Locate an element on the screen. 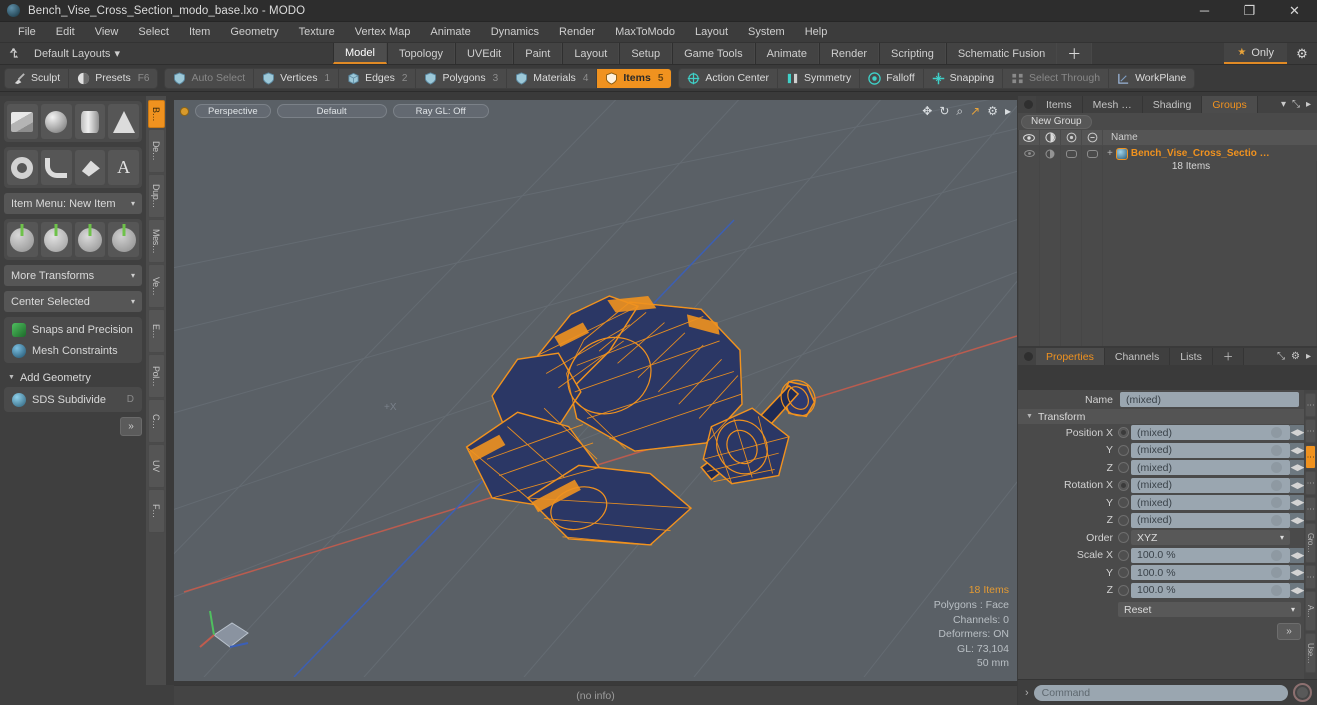 The width and height of the screenshot is (1317, 705). menu-item-animate: Animate is located at coordinates (450, 32).